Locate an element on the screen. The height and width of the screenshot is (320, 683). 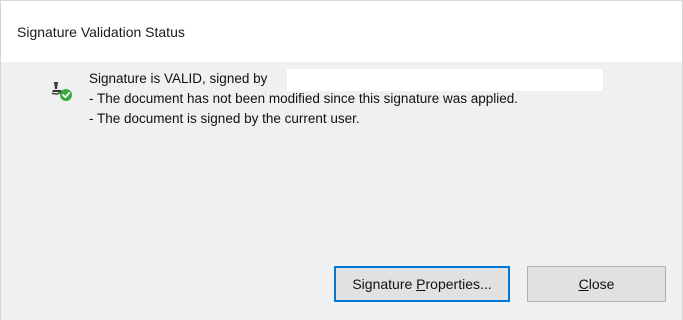
signature-valid-icon is located at coordinates (61, 91).